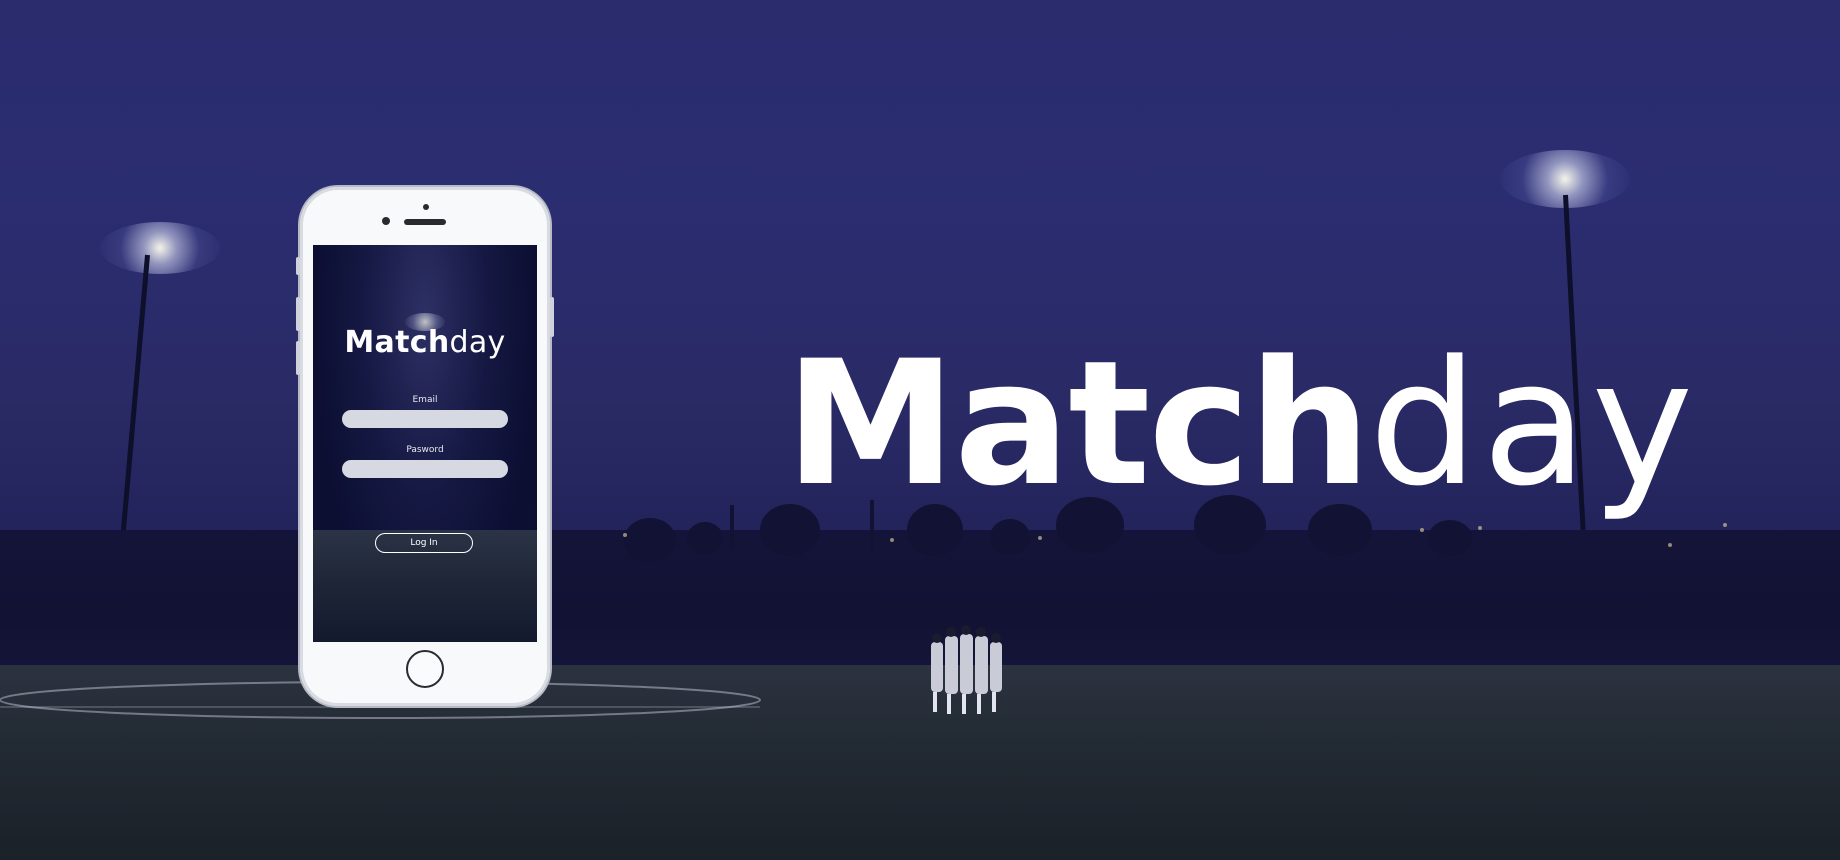 The height and width of the screenshot is (860, 1840). What do you see at coordinates (477, 342) in the screenshot?
I see `app-title-light: day` at bounding box center [477, 342].